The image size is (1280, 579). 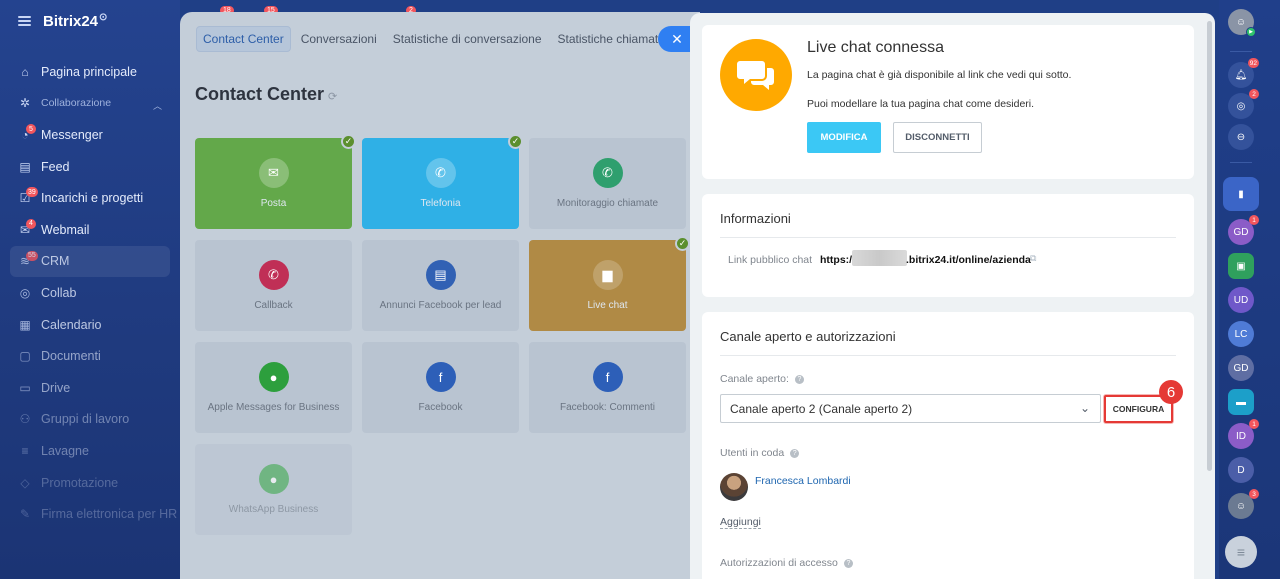 I want to click on sidebar-section-collab: ✲ Collaborazione ︿, so click(x=90, y=104).